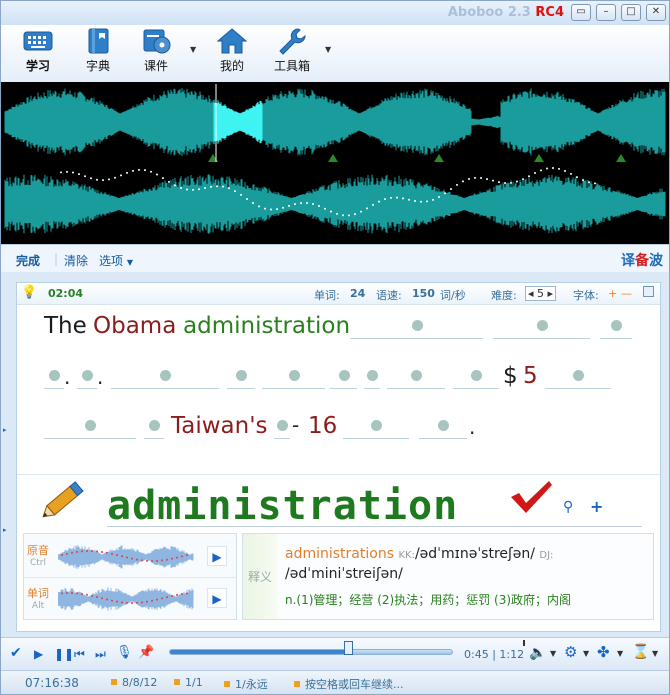 The height and width of the screenshot is (695, 670). What do you see at coordinates (648, 291) in the screenshot?
I see `expand-panel-icon` at bounding box center [648, 291].